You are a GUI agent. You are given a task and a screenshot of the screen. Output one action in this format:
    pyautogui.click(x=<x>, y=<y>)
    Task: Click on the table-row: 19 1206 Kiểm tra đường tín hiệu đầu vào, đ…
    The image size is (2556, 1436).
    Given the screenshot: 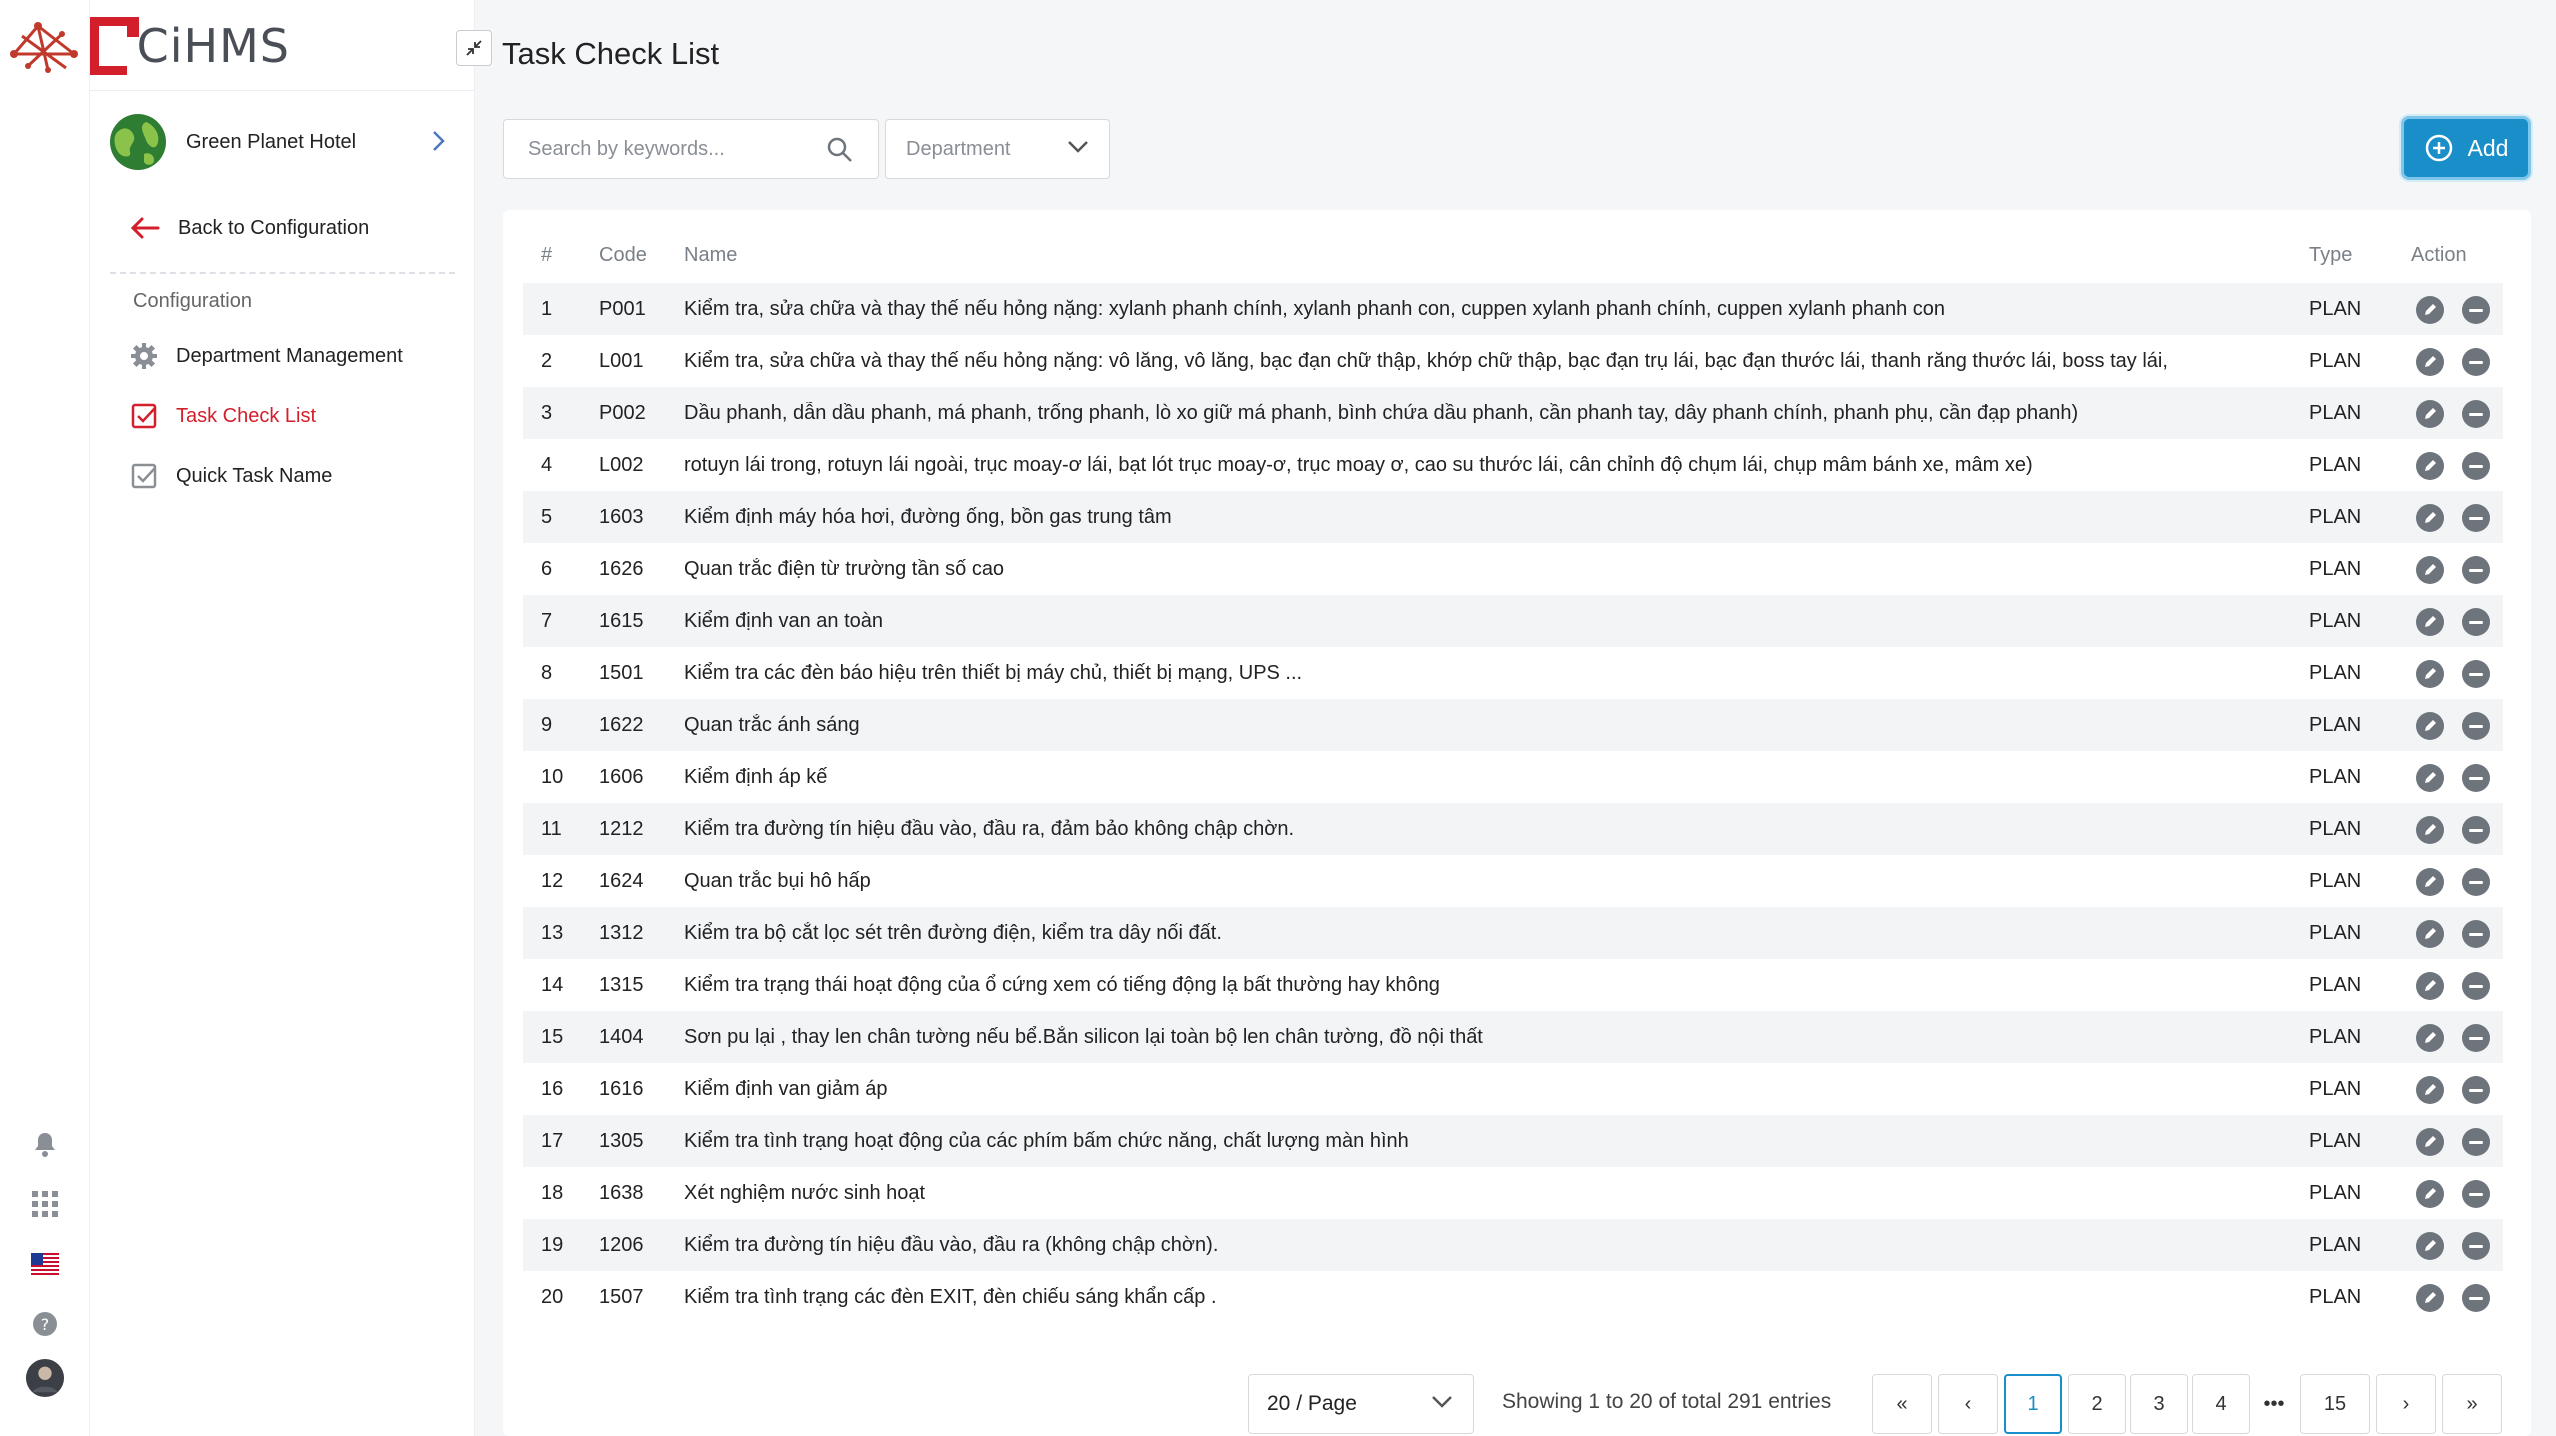 What is the action you would take?
    pyautogui.click(x=1513, y=1245)
    